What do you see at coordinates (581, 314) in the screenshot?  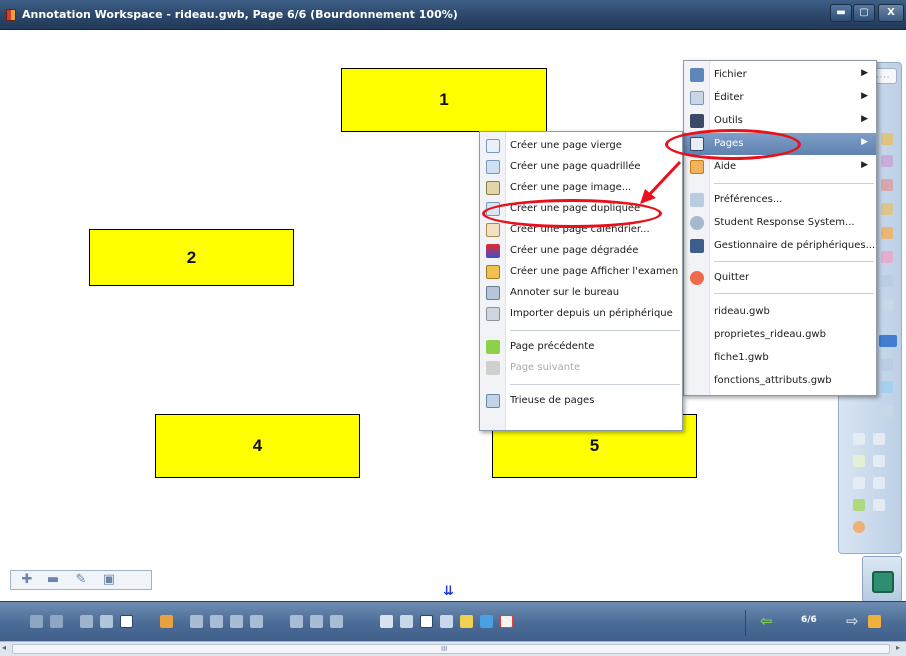 I see `submenu-item-import-device: Importer depuis un périphérique` at bounding box center [581, 314].